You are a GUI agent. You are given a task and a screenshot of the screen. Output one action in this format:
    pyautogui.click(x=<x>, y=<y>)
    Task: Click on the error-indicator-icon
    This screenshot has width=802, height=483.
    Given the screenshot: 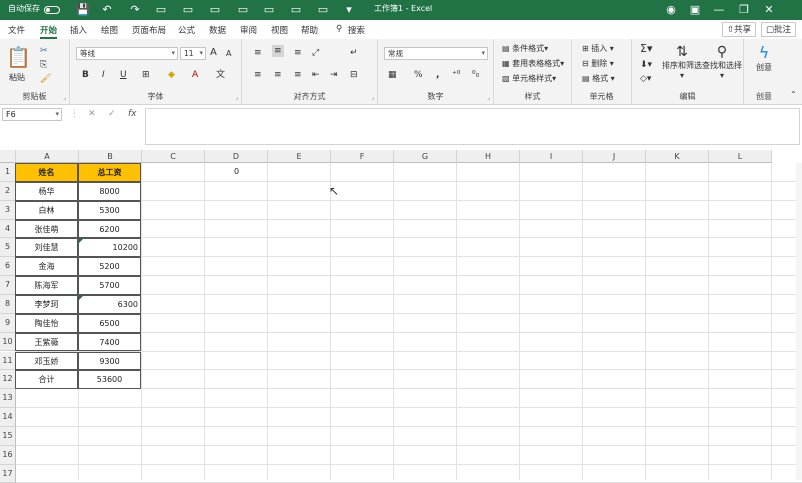 What is the action you would take?
    pyautogui.click(x=81, y=297)
    